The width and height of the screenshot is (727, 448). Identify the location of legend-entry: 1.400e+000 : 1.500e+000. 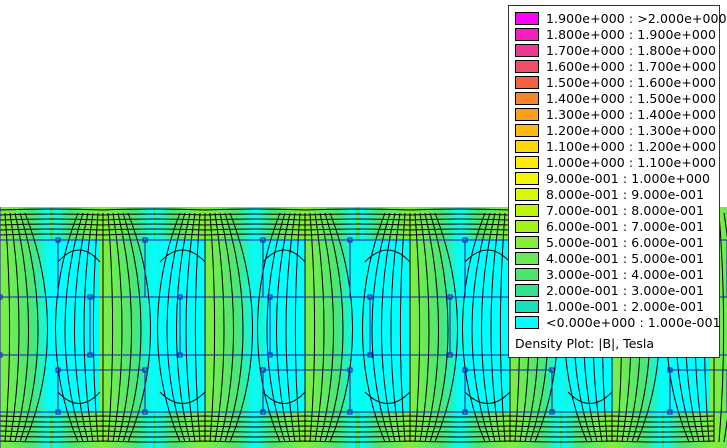
(617, 99).